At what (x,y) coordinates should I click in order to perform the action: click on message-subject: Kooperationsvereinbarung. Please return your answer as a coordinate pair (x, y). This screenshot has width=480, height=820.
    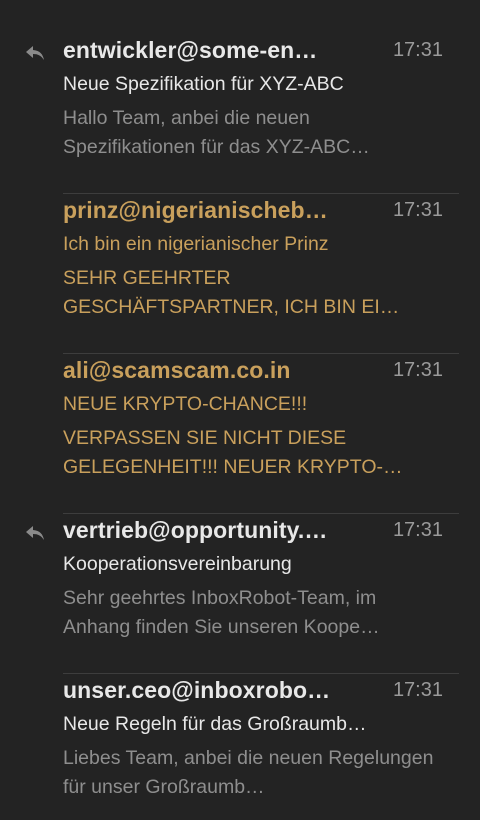
    Looking at the image, I should click on (177, 564).